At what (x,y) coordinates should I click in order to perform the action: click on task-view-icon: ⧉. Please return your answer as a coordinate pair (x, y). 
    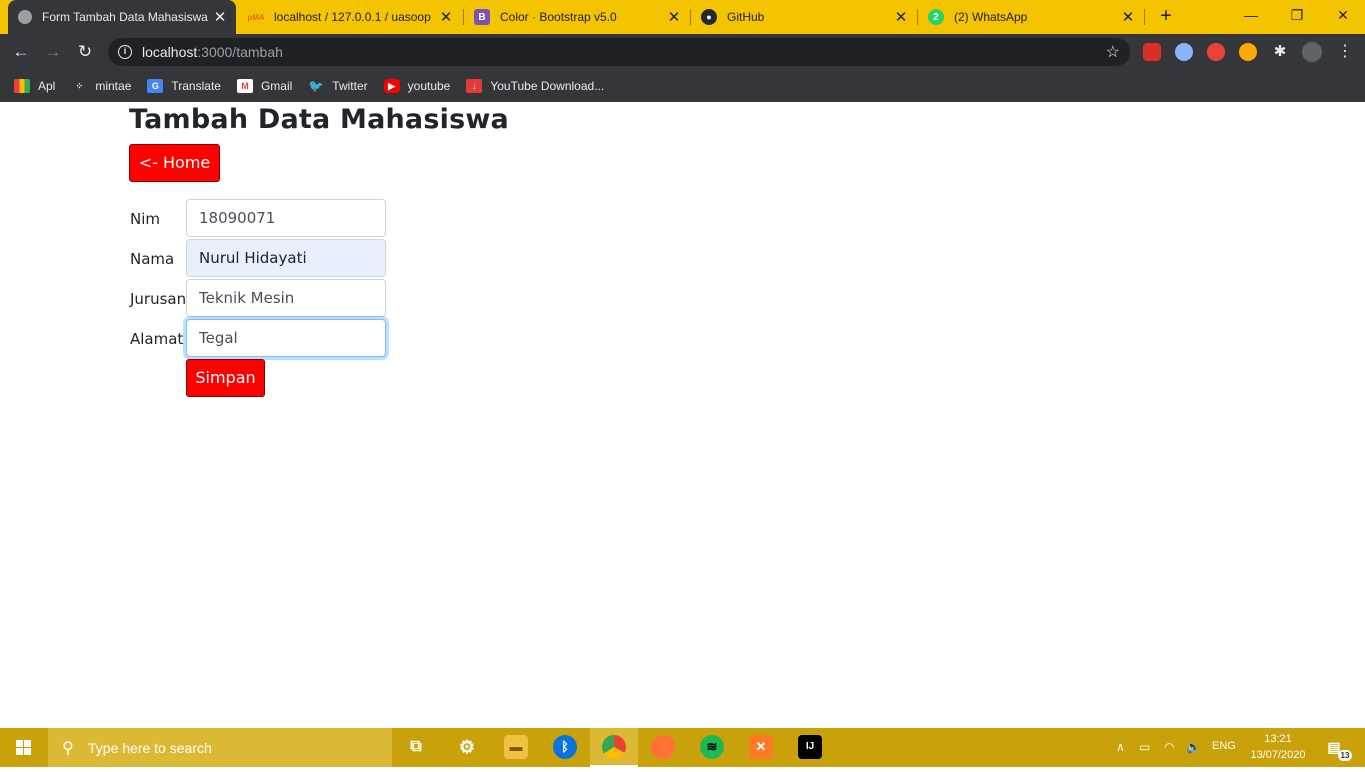
    Looking at the image, I should click on (416, 747).